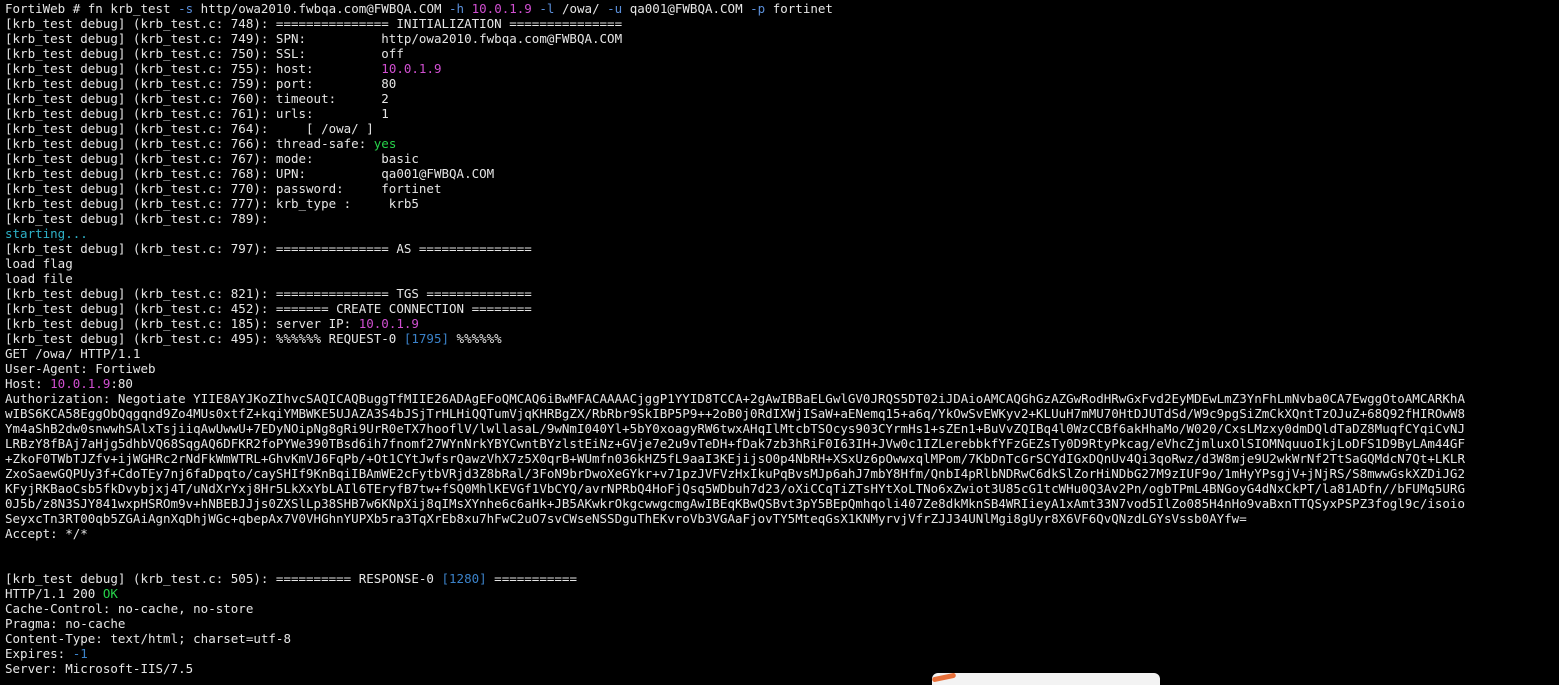 The width and height of the screenshot is (1559, 685). What do you see at coordinates (92, 8) in the screenshot?
I see `terminal-text: FortiWeb # fn krb_test` at bounding box center [92, 8].